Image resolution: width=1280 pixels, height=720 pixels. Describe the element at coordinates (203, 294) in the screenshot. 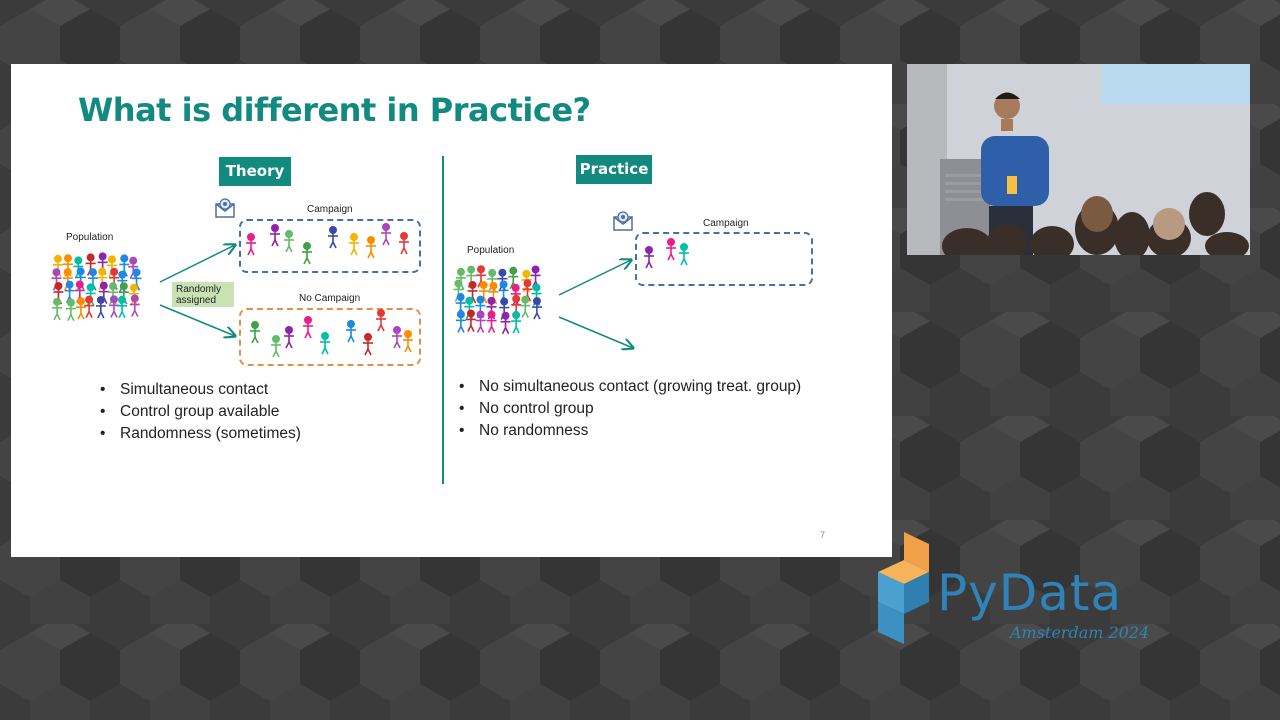

I see `randomly-assigned-label: Randomly assigned` at that location.